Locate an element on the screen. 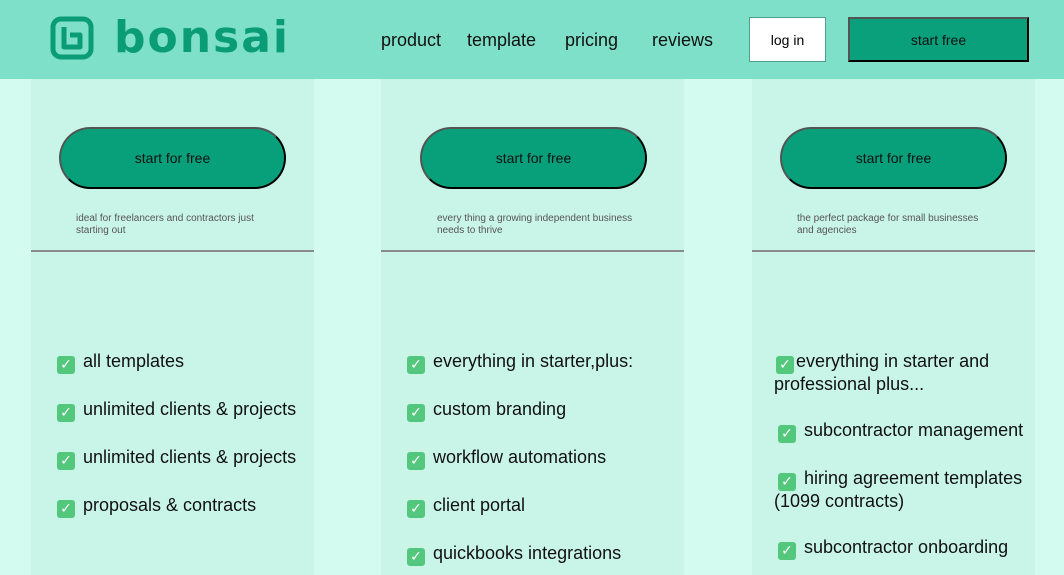 The image size is (1064, 575). feature-label: subcontractor onboarding is located at coordinates (906, 547).